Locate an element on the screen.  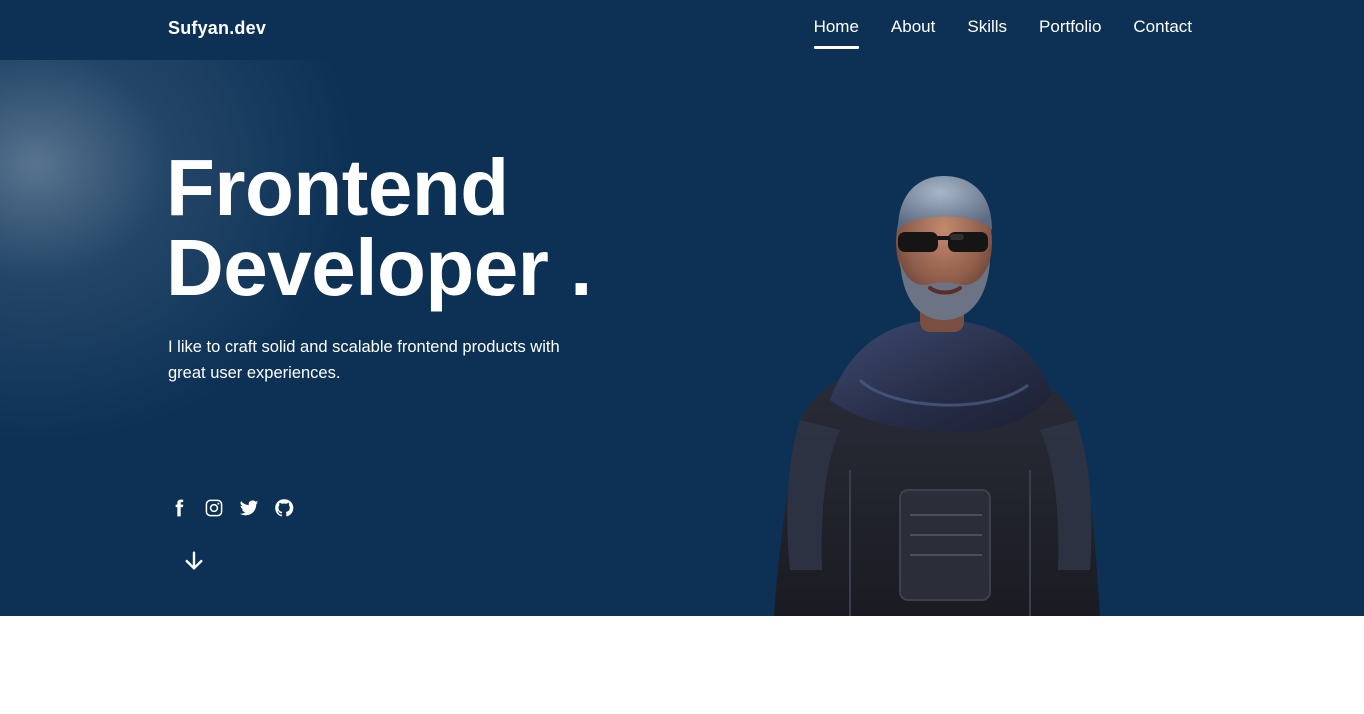
hero-title: Frontend Developer . is located at coordinates (379, 228).